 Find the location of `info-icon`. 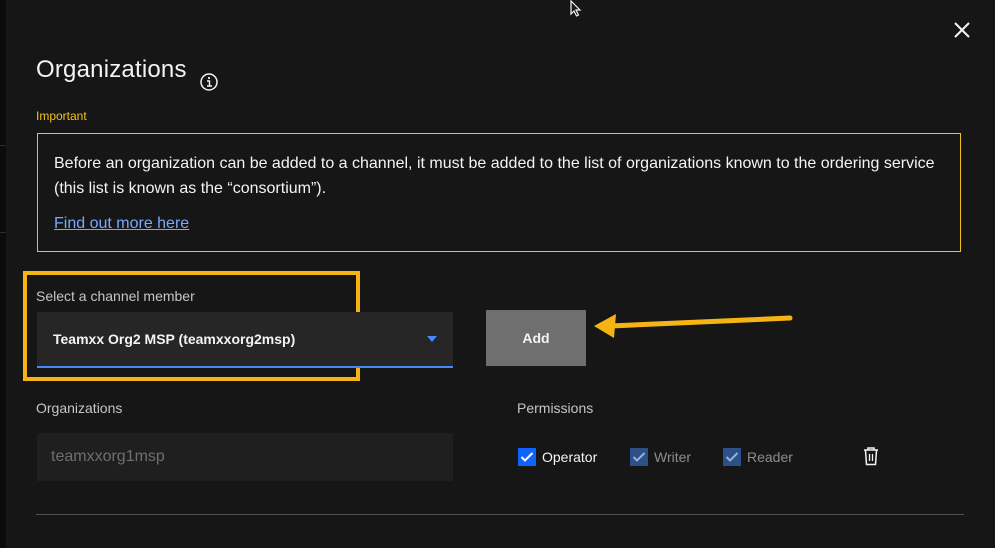

info-icon is located at coordinates (209, 82).